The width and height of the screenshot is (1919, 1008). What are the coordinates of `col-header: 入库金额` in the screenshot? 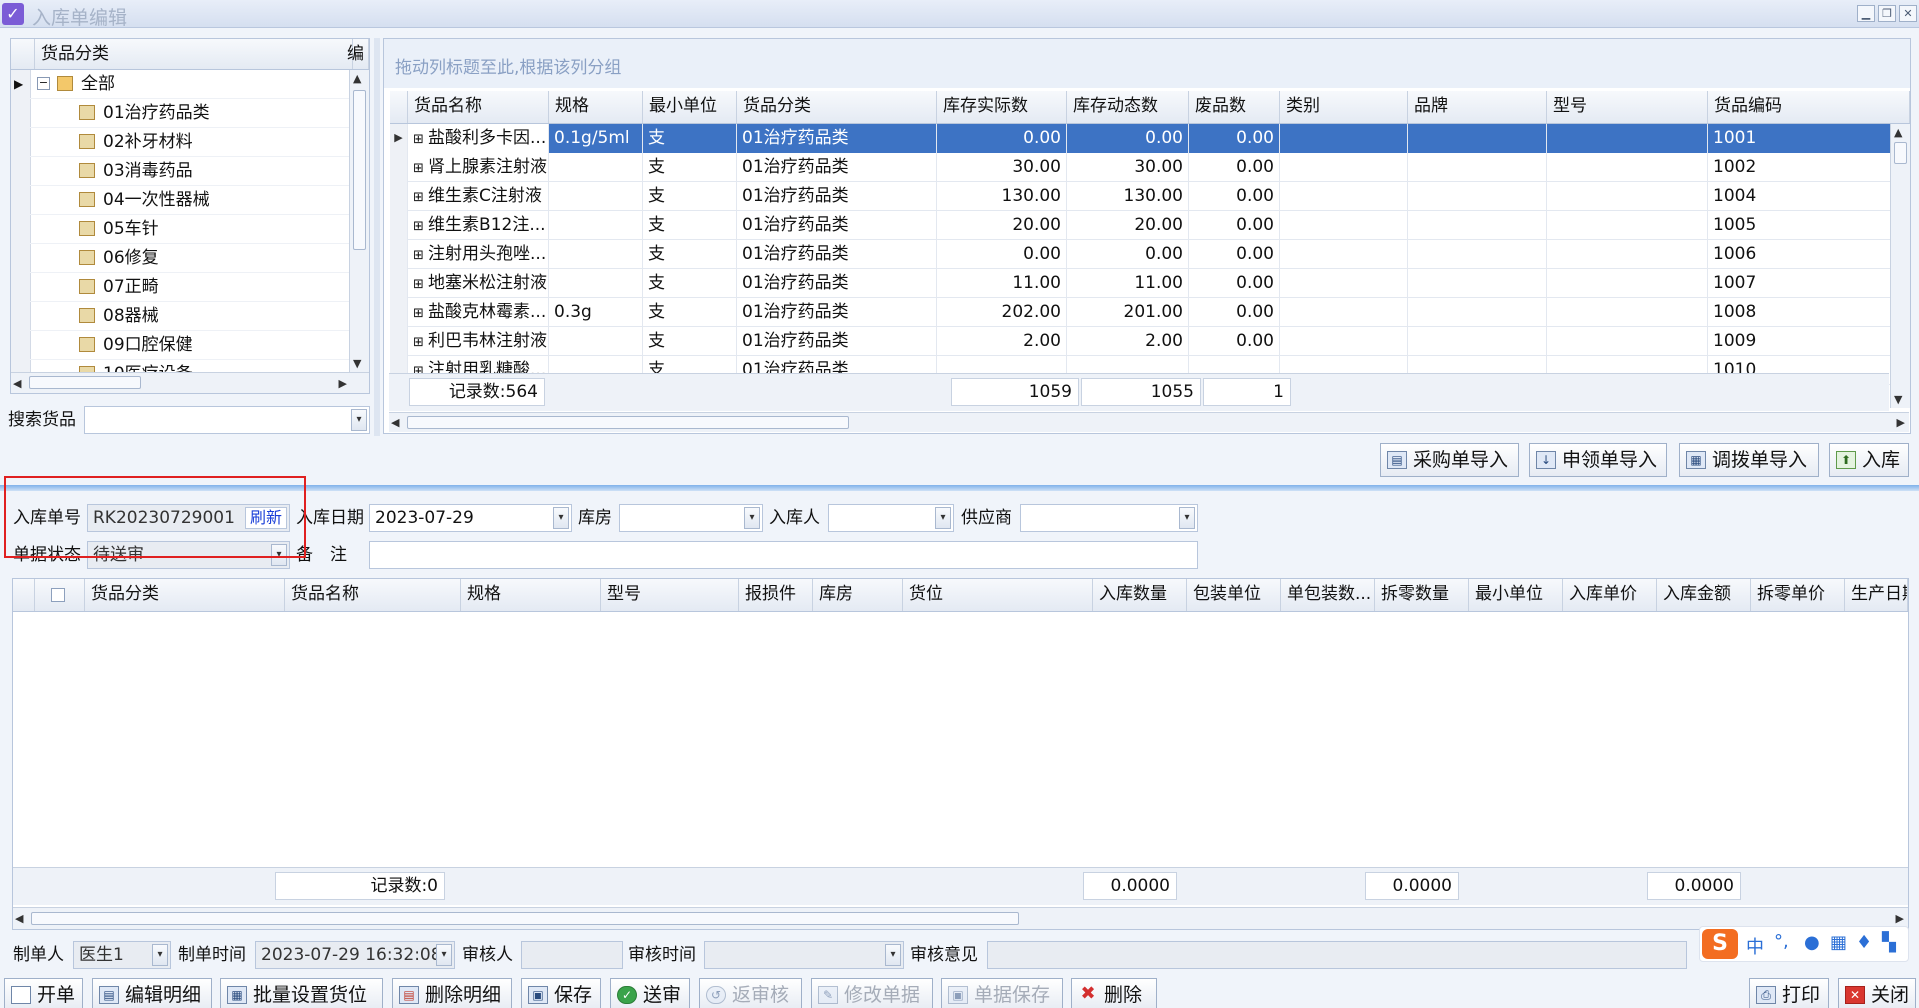 It's located at (1704, 595).